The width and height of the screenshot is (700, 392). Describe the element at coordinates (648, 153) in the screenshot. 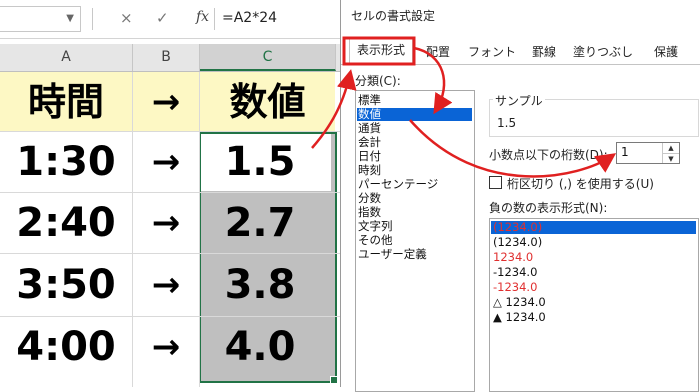

I see `decimal-places-stepper: 1 ▲ ▼` at that location.